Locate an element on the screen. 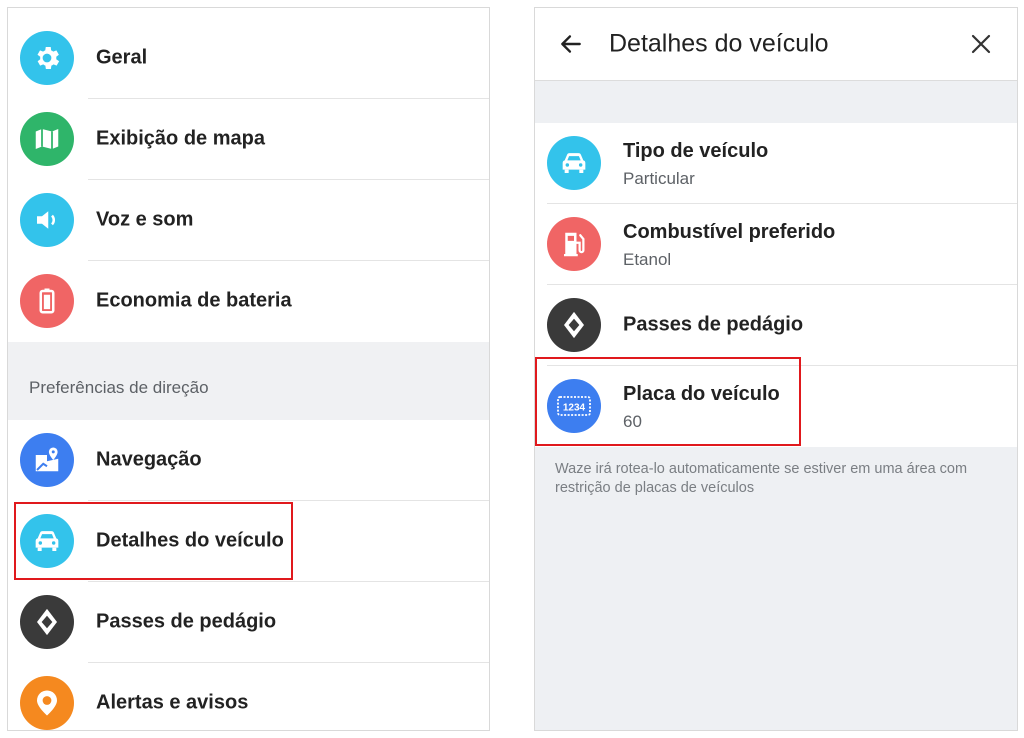 The image size is (1024, 738). license-plate-icon: 1234 is located at coordinates (574, 406).